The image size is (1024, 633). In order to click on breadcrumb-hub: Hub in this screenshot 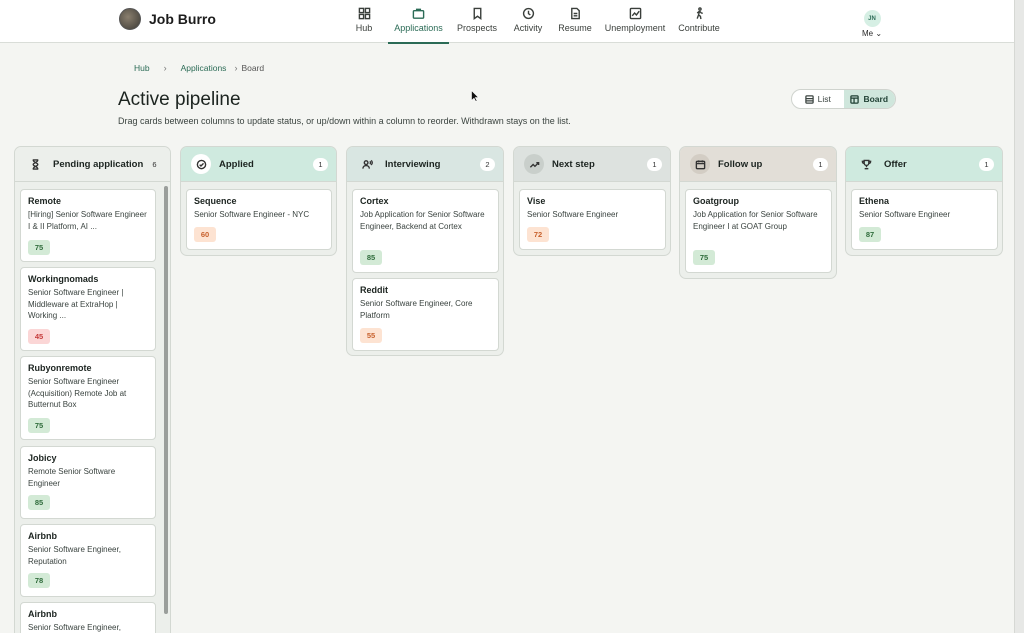, I will do `click(142, 68)`.